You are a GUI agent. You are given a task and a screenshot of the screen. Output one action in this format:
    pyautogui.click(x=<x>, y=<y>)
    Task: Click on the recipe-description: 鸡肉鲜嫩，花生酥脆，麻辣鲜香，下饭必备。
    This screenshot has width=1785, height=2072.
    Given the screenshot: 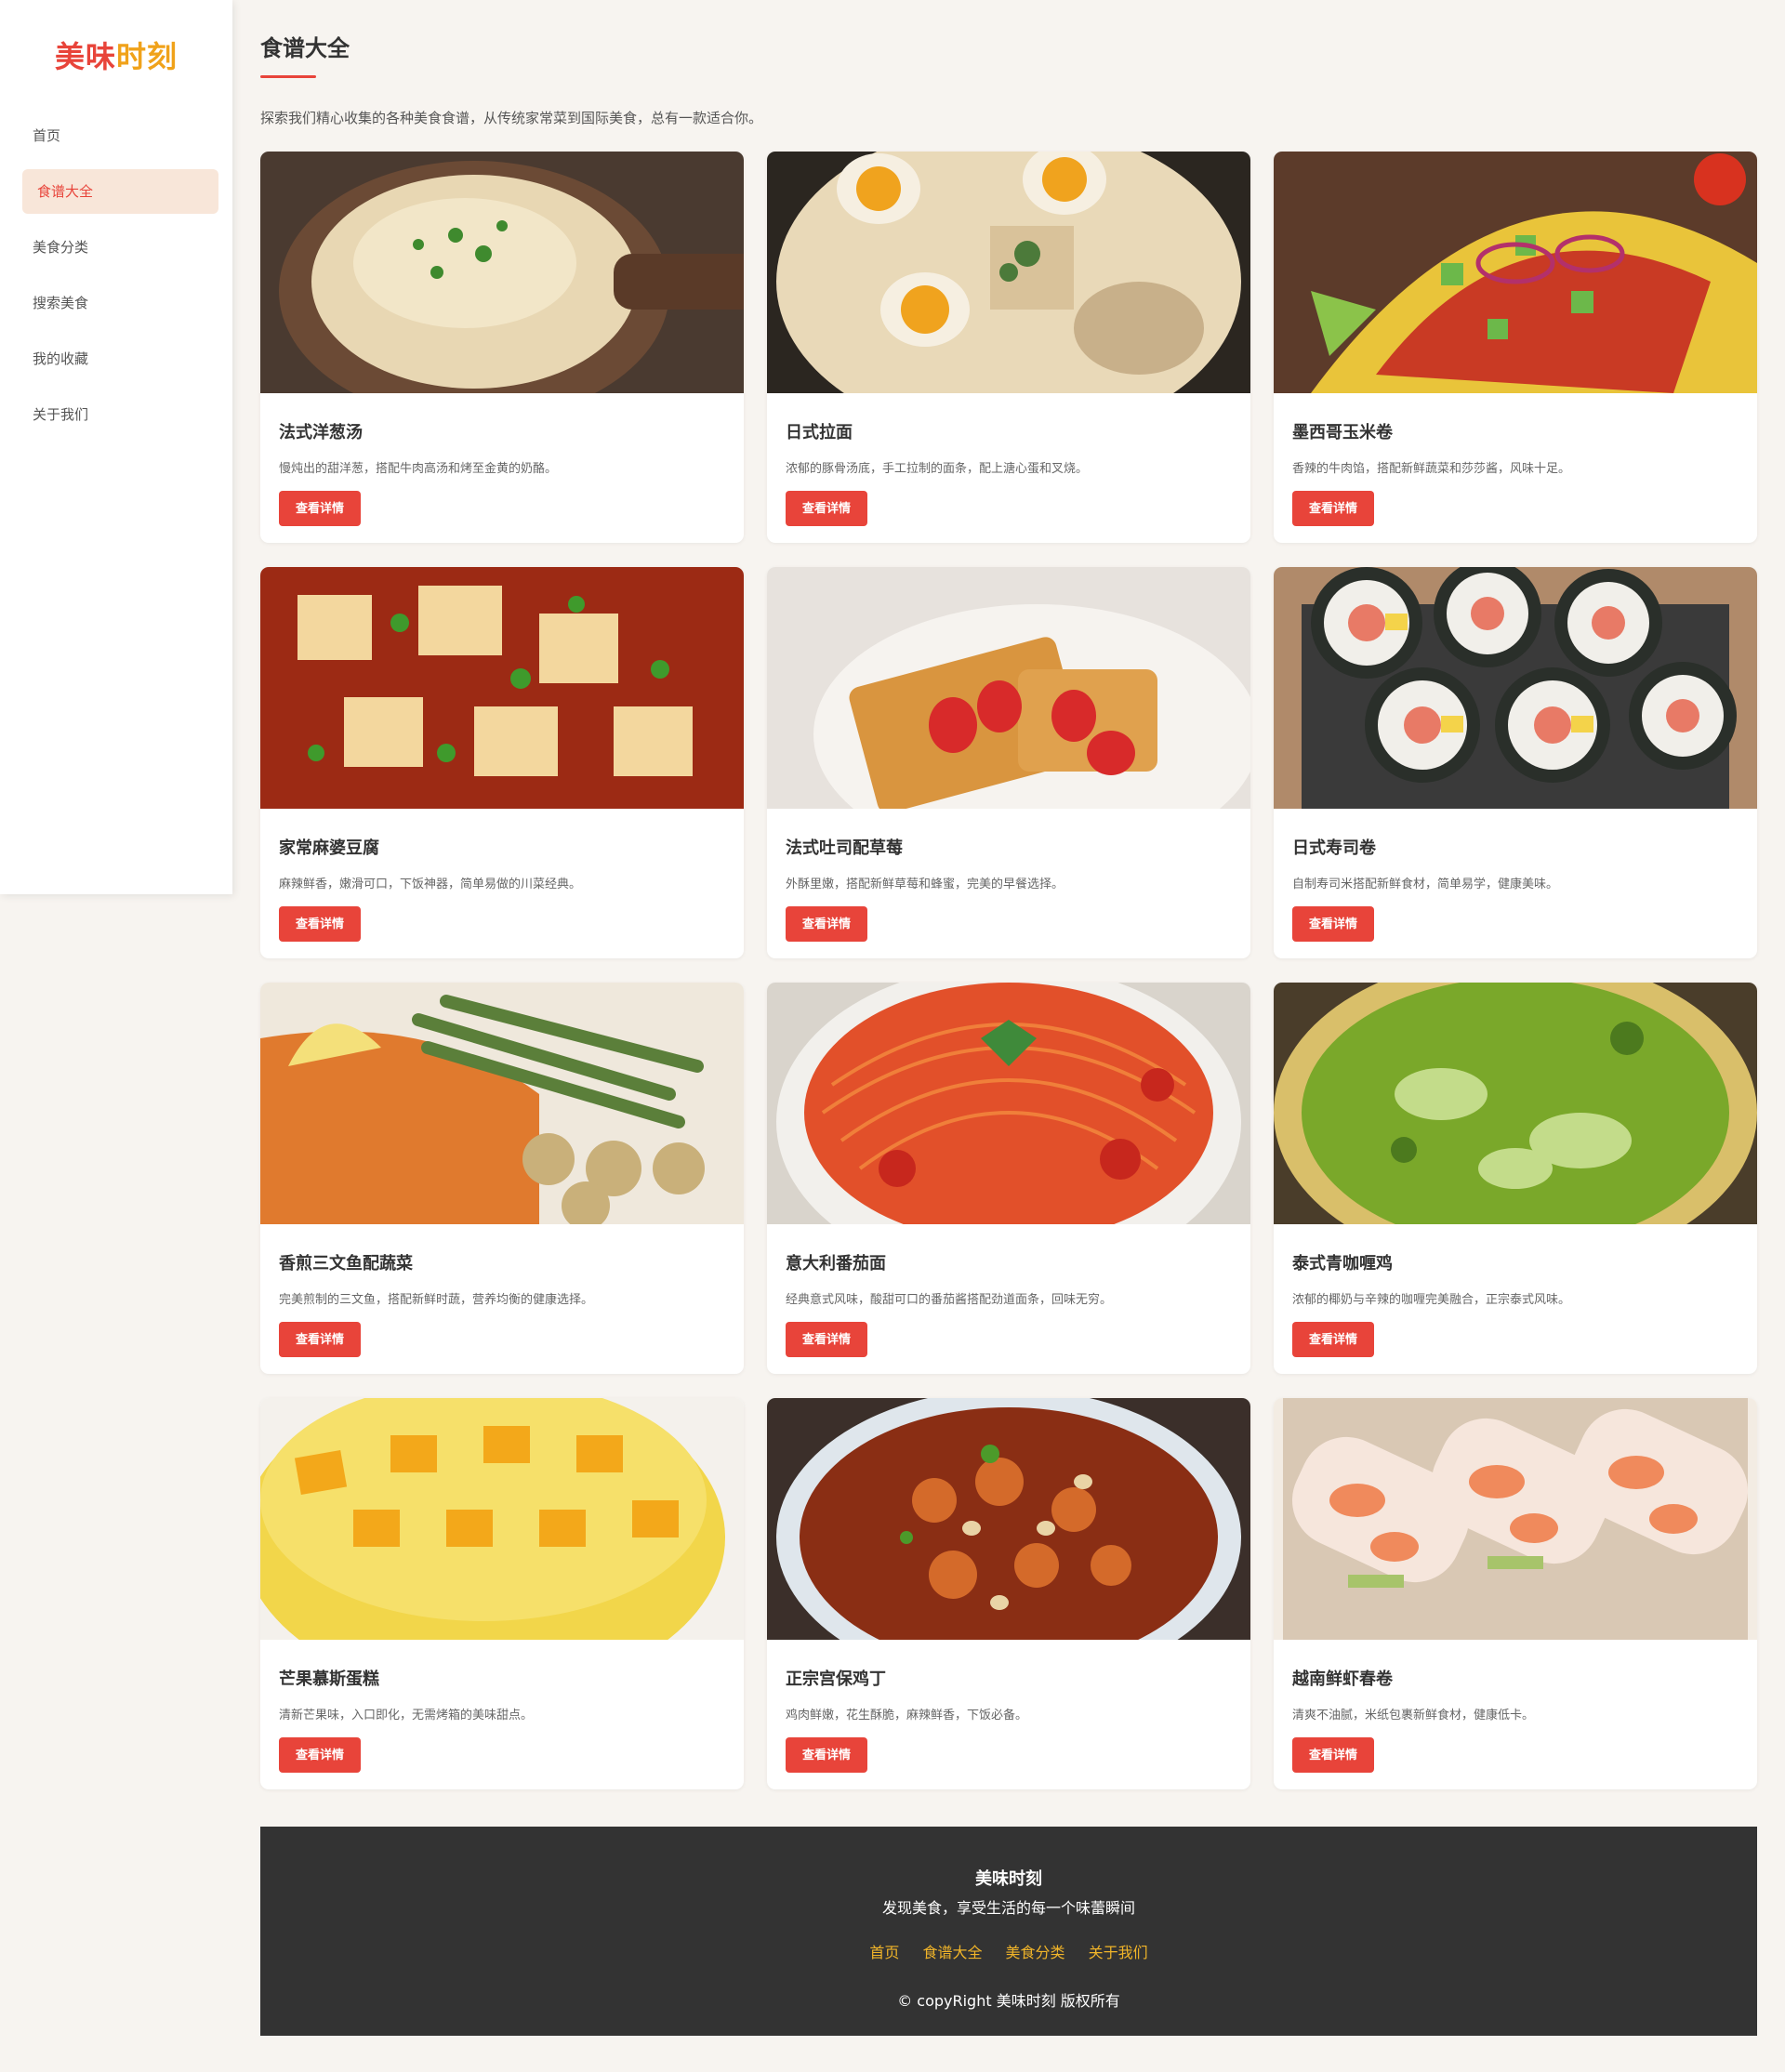 What is the action you would take?
    pyautogui.click(x=907, y=1716)
    